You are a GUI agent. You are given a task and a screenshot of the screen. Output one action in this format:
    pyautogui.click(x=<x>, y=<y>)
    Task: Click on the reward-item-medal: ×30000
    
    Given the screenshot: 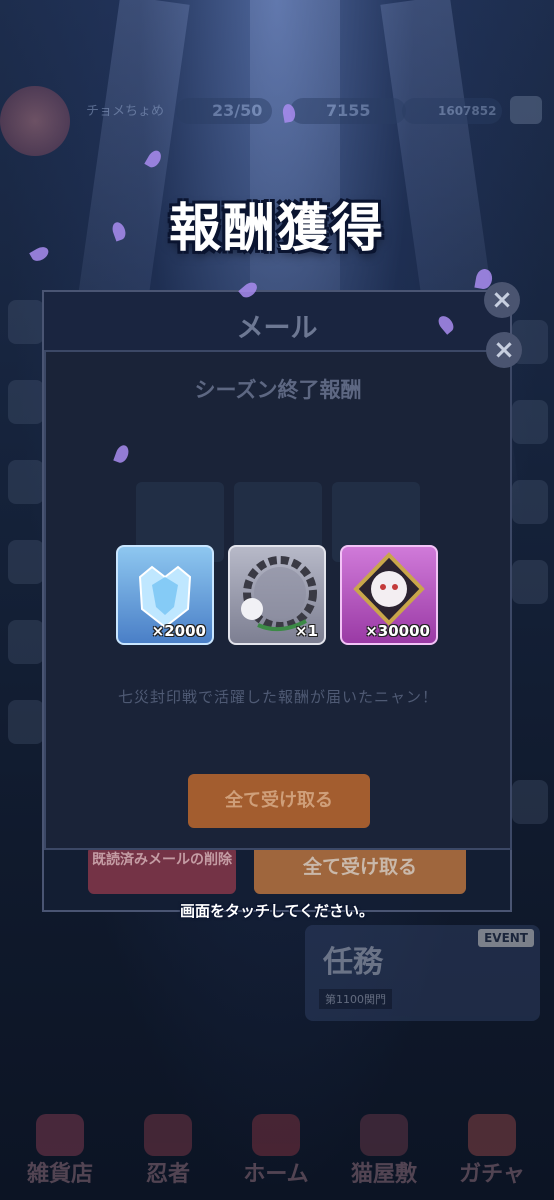 What is the action you would take?
    pyautogui.click(x=389, y=595)
    